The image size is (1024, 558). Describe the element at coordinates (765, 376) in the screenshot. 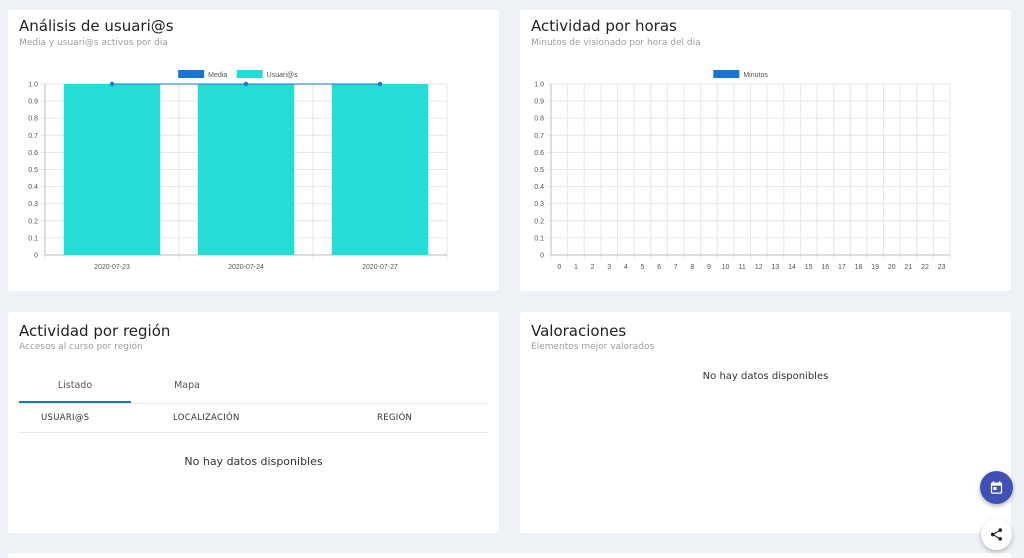

I see `ratings-empty-message: No hay datos disponibles` at that location.